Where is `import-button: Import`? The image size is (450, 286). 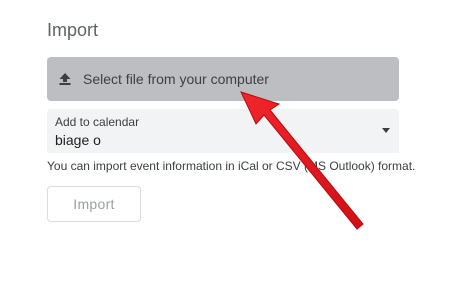 import-button: Import is located at coordinates (94, 204).